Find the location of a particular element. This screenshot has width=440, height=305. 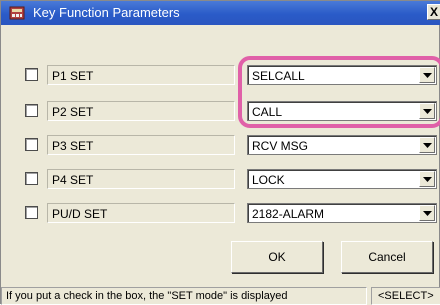

pud-dropdown-button is located at coordinates (427, 213).